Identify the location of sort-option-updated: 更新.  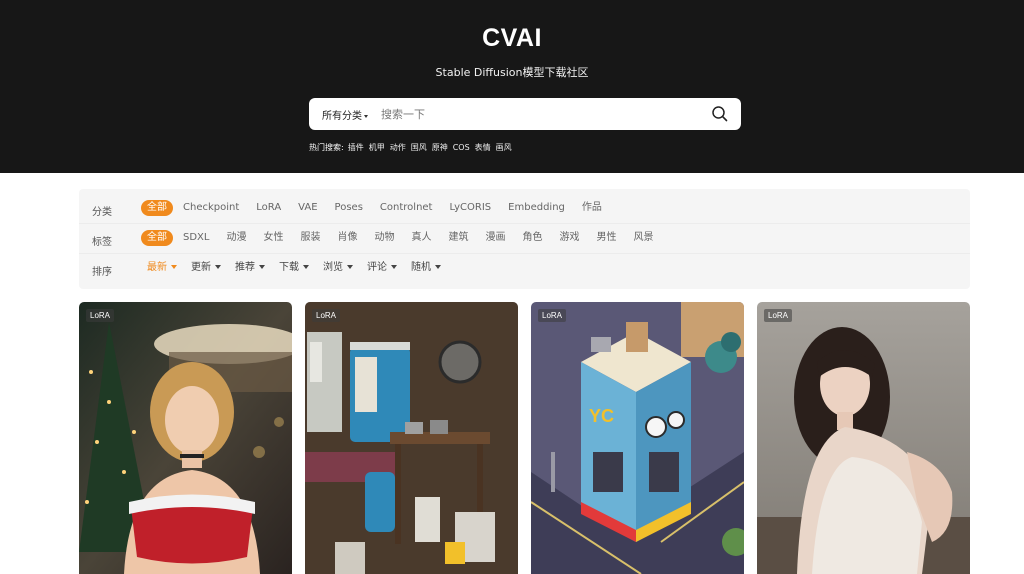
(206, 268).